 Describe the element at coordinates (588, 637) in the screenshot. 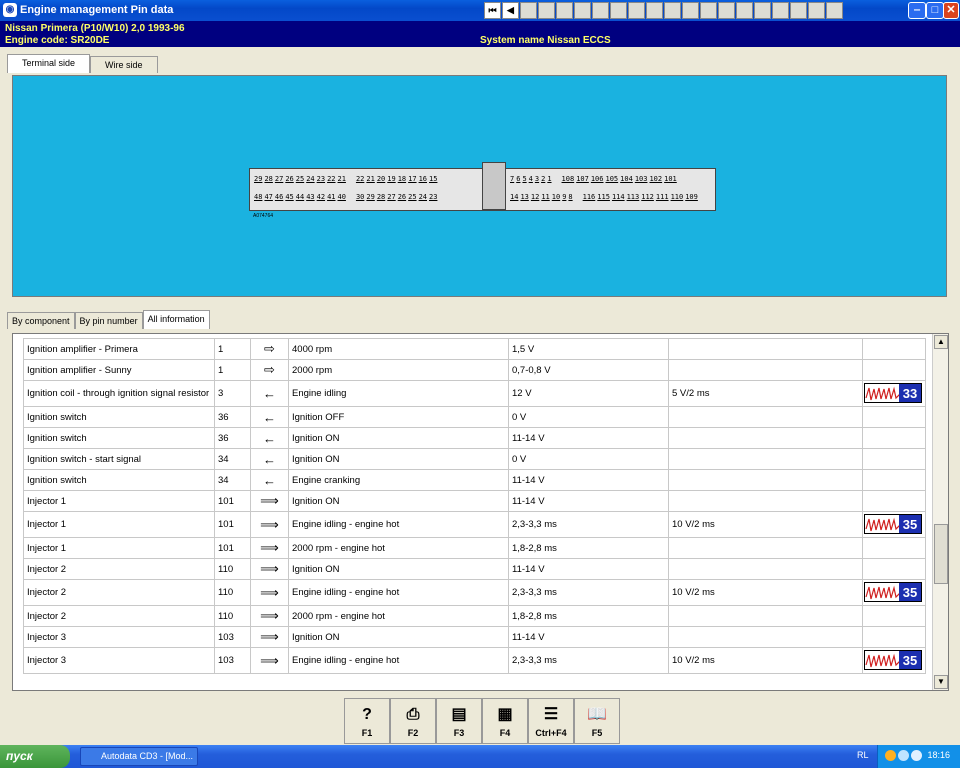

I see `value-cell: 11-14 V` at that location.